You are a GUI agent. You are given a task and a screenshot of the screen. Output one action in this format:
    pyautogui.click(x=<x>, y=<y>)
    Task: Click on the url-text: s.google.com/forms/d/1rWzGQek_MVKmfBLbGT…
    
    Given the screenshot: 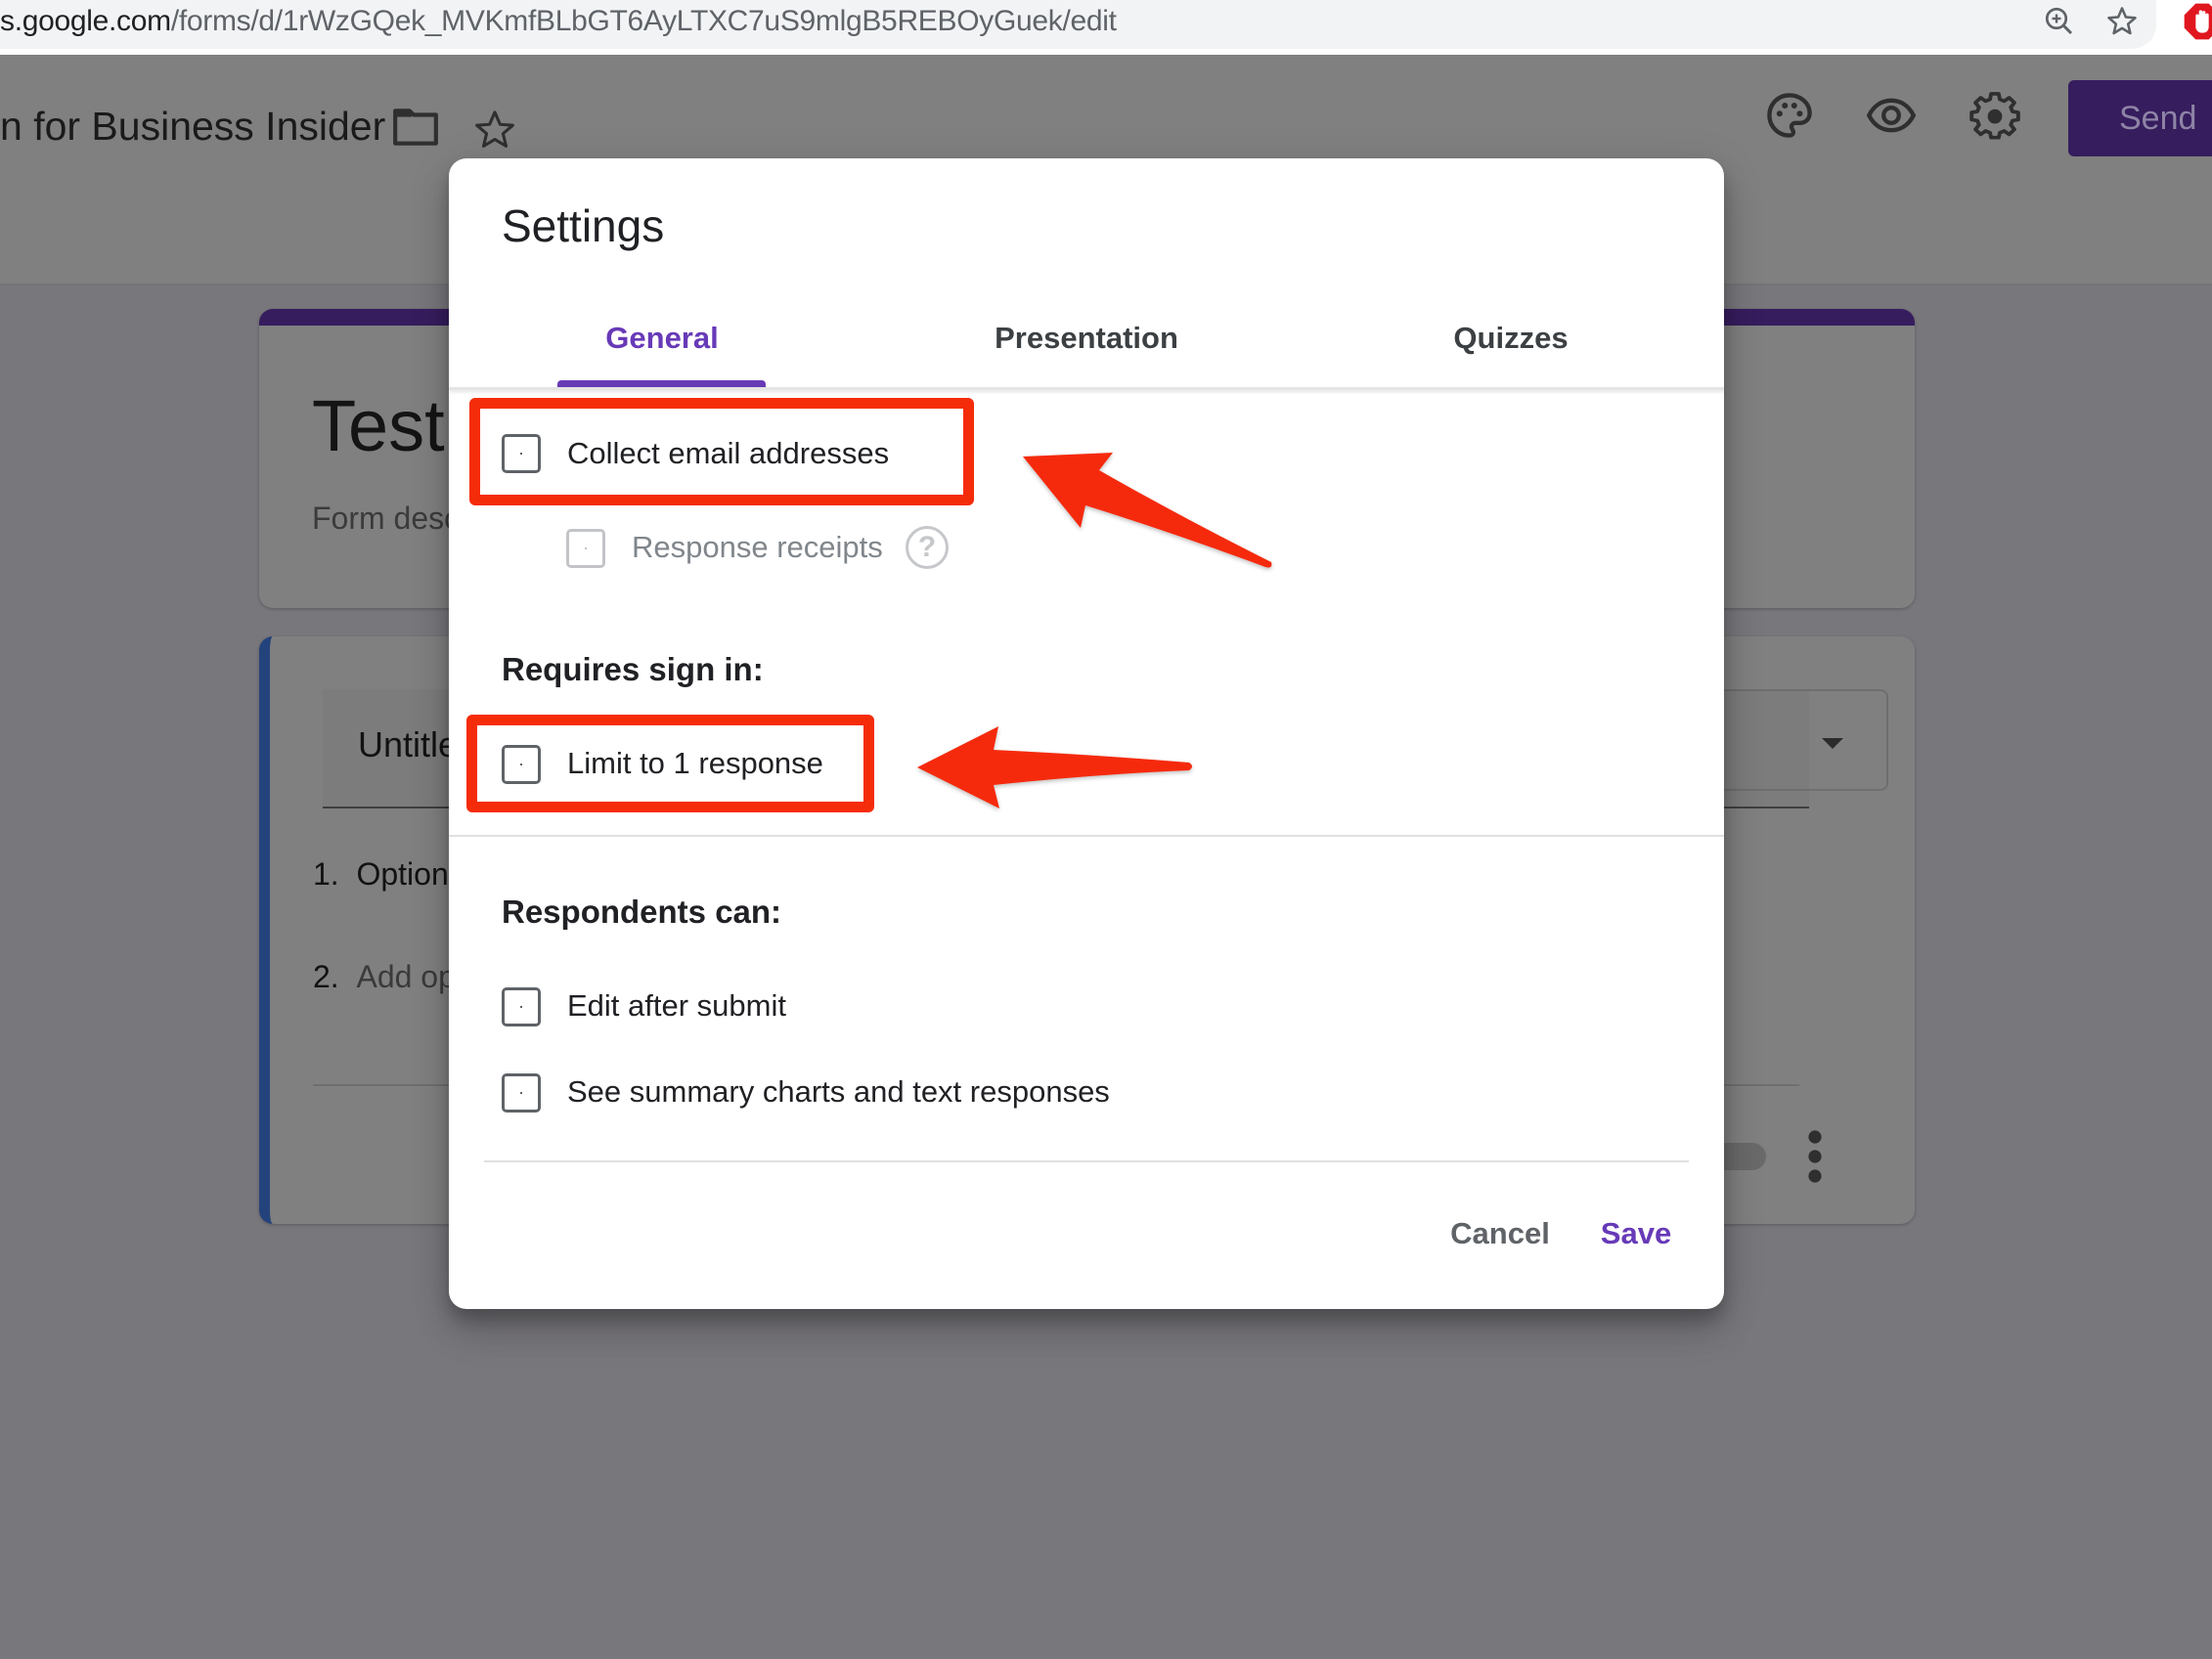 What is the action you would take?
    pyautogui.click(x=558, y=21)
    